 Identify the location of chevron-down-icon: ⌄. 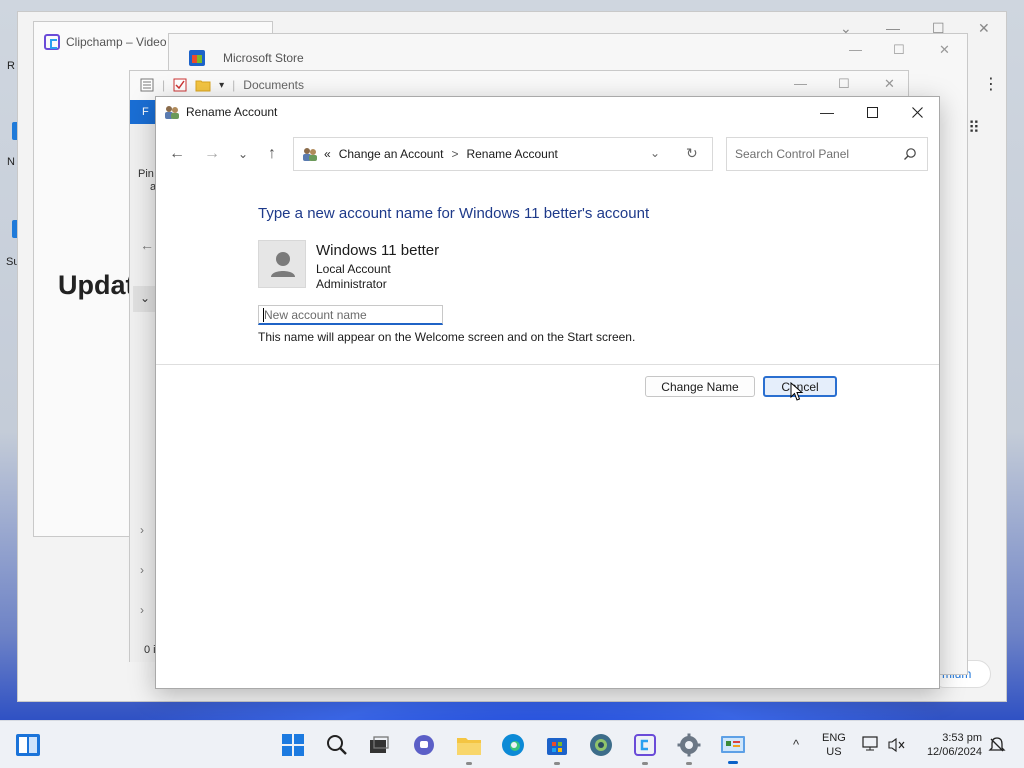
(145, 298).